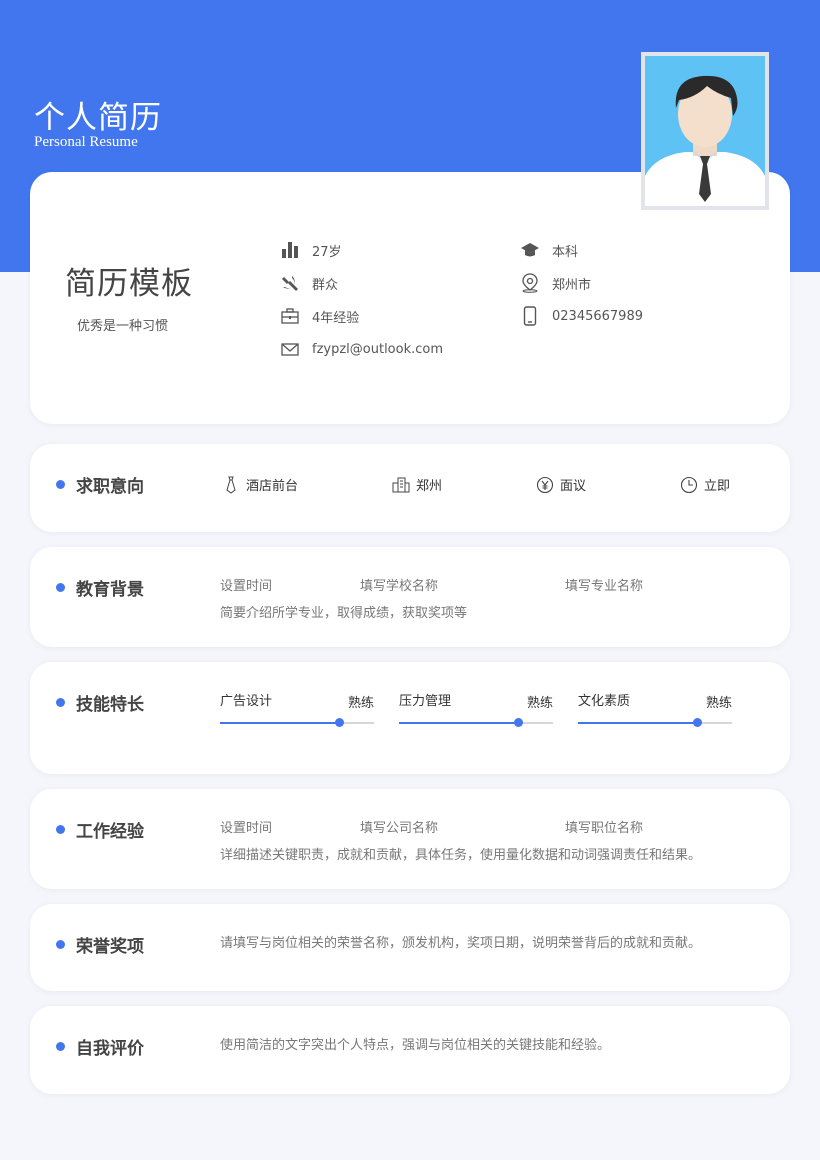 This screenshot has width=820, height=1160. What do you see at coordinates (545, 485) in the screenshot?
I see `yen-icon` at bounding box center [545, 485].